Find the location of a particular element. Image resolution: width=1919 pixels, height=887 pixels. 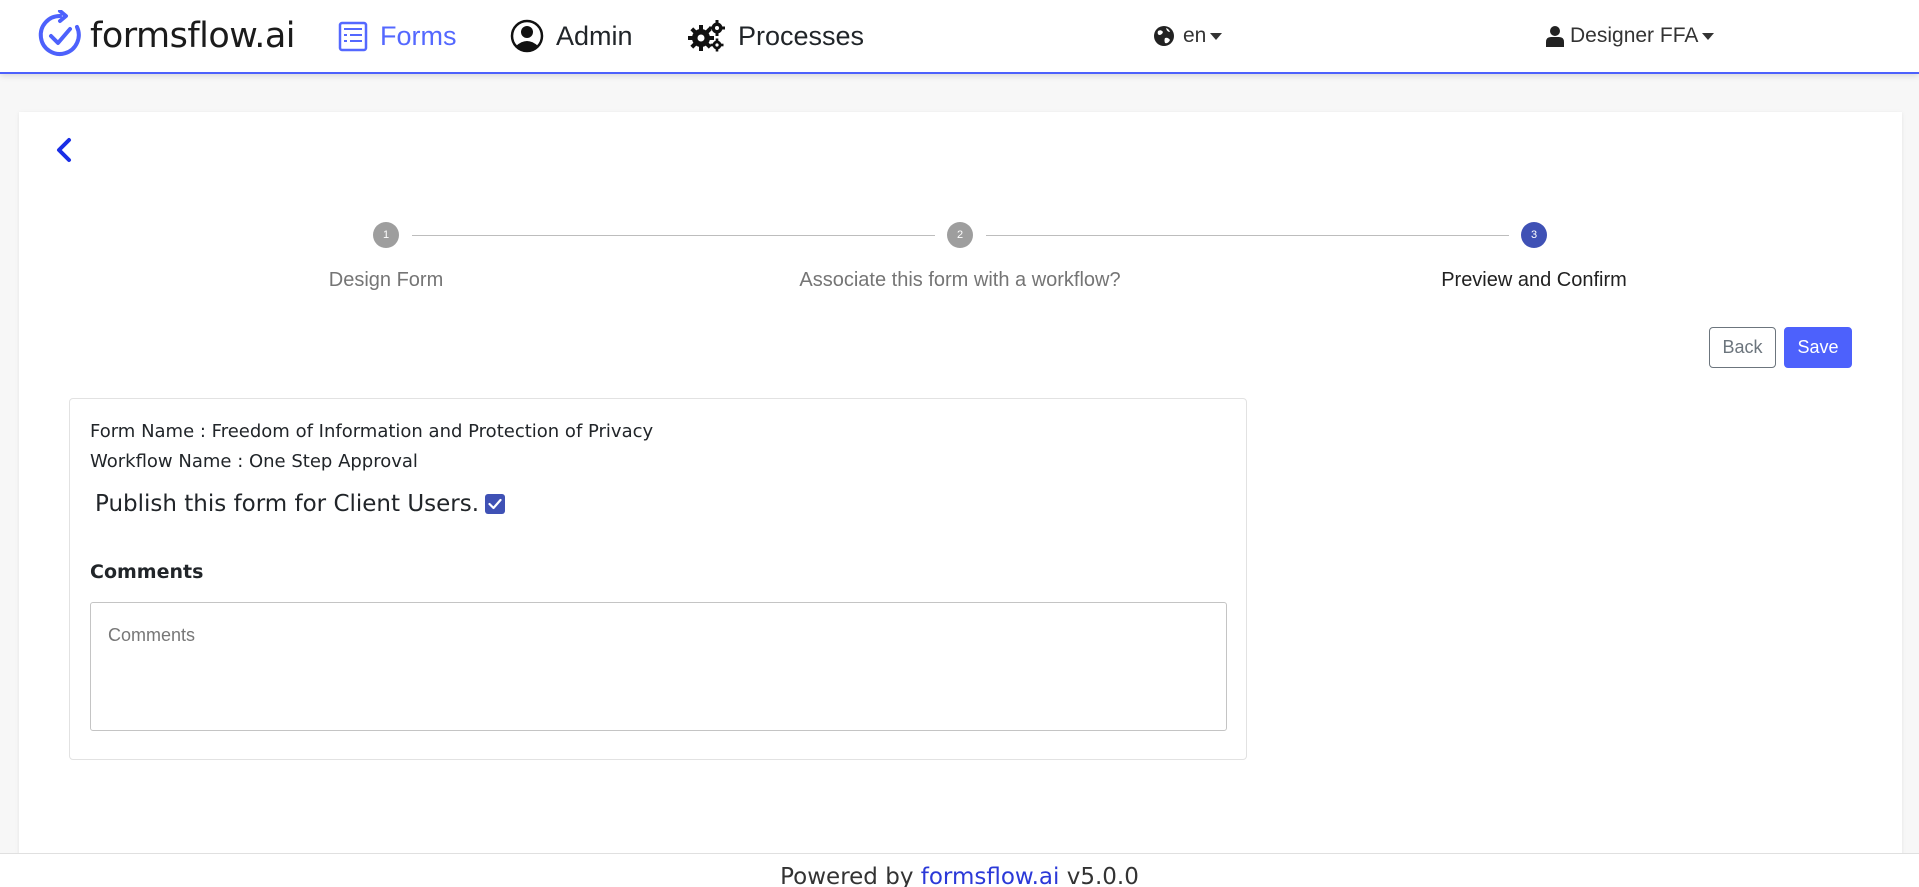

step-1-label: Design Form is located at coordinates (386, 280).